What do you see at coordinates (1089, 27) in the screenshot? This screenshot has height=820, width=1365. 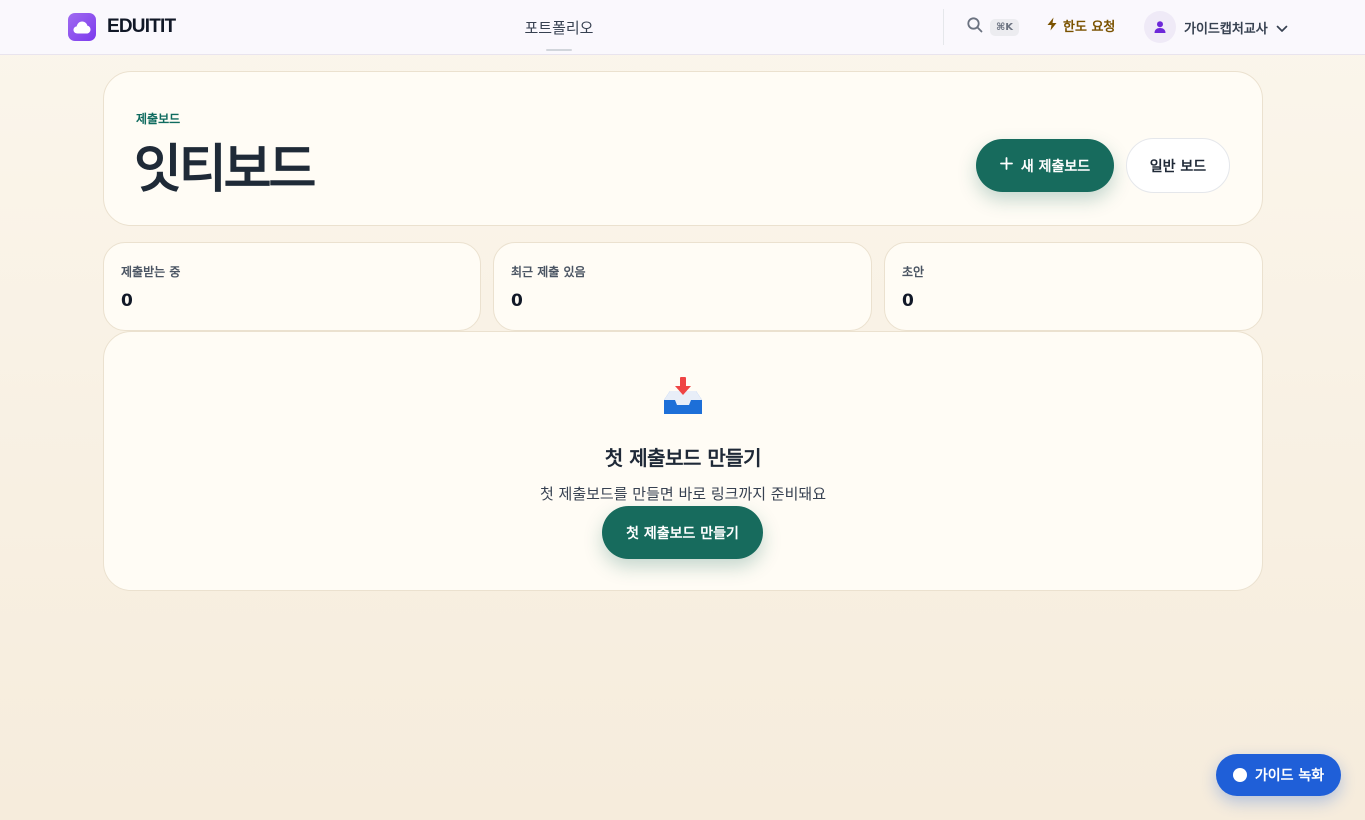 I see `quota-request-label: 한도 요청` at bounding box center [1089, 27].